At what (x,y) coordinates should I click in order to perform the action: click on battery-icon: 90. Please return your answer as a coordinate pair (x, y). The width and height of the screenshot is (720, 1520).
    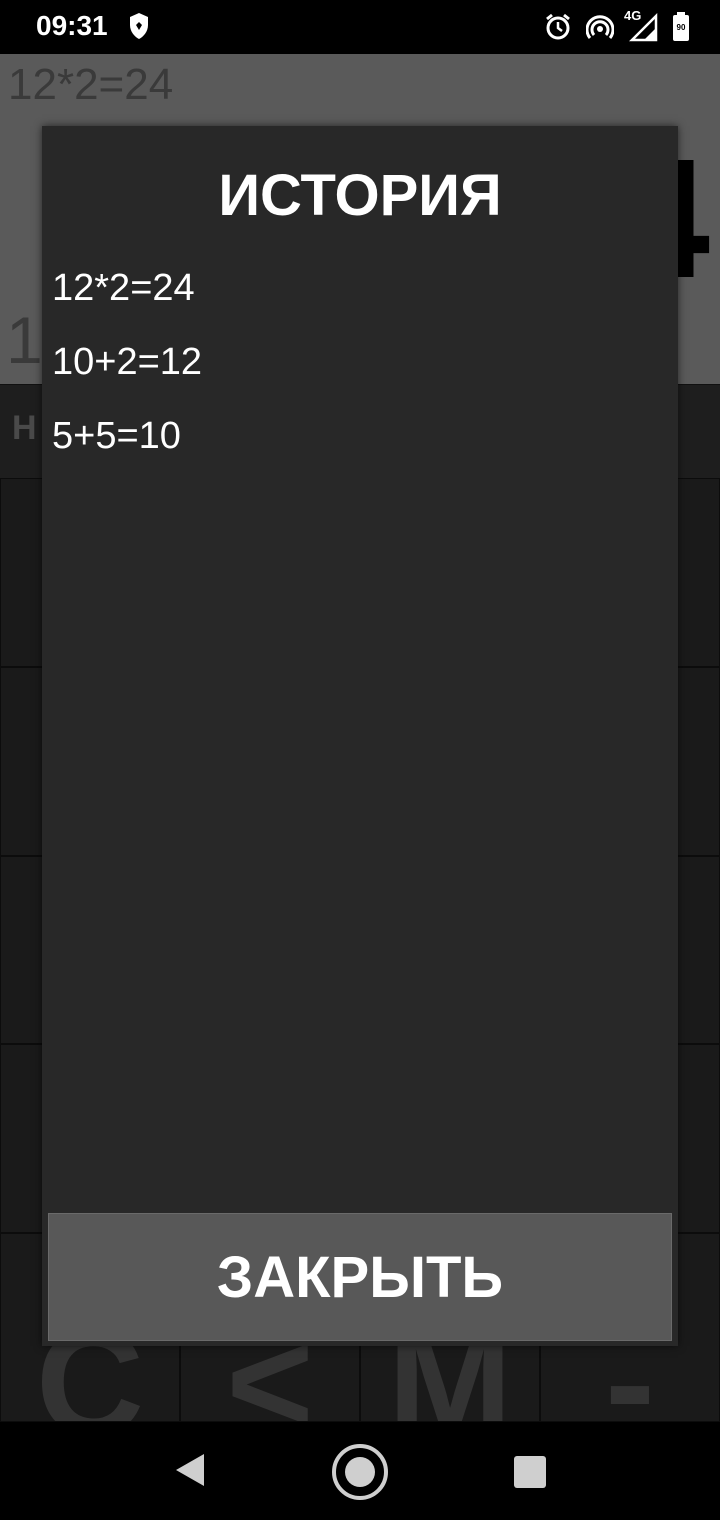
    Looking at the image, I should click on (681, 27).